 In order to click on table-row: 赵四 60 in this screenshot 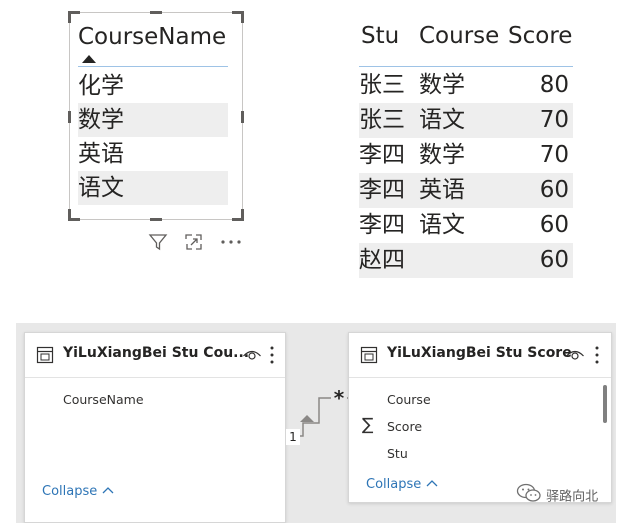, I will do `click(466, 260)`.